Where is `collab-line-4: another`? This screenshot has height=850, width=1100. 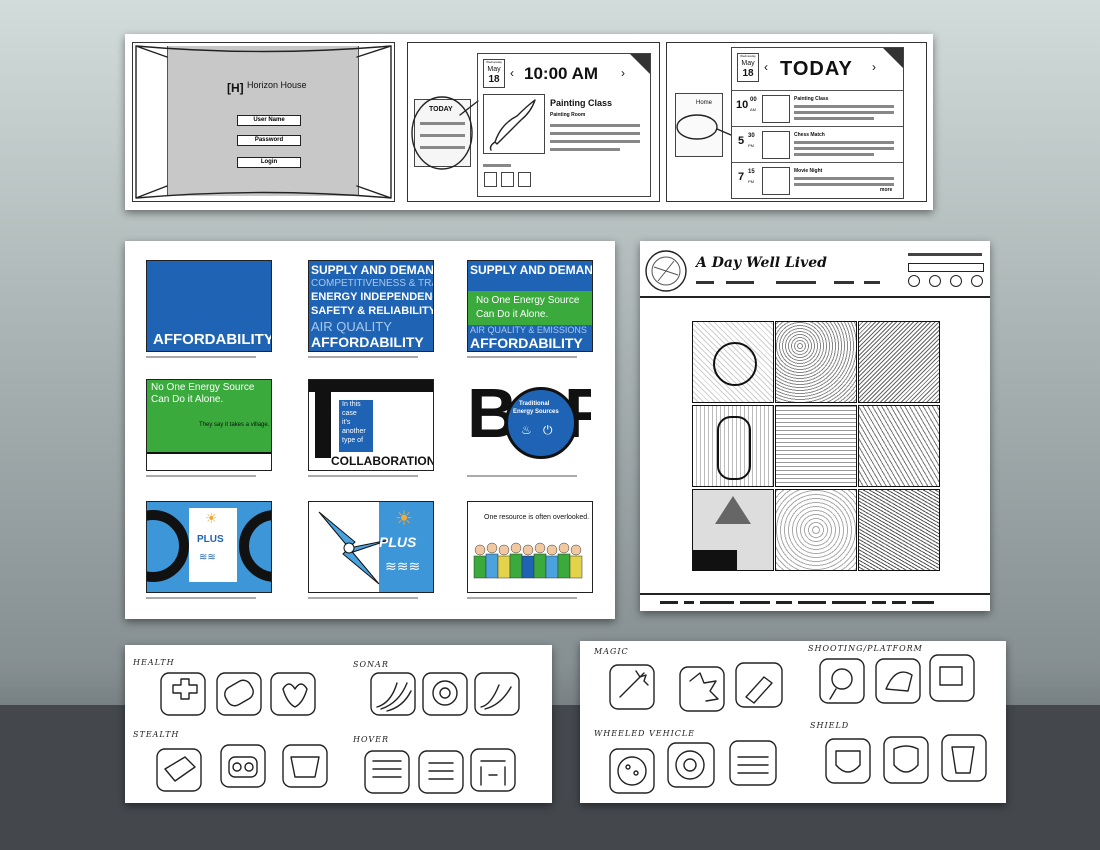
collab-line-4: another is located at coordinates (354, 431).